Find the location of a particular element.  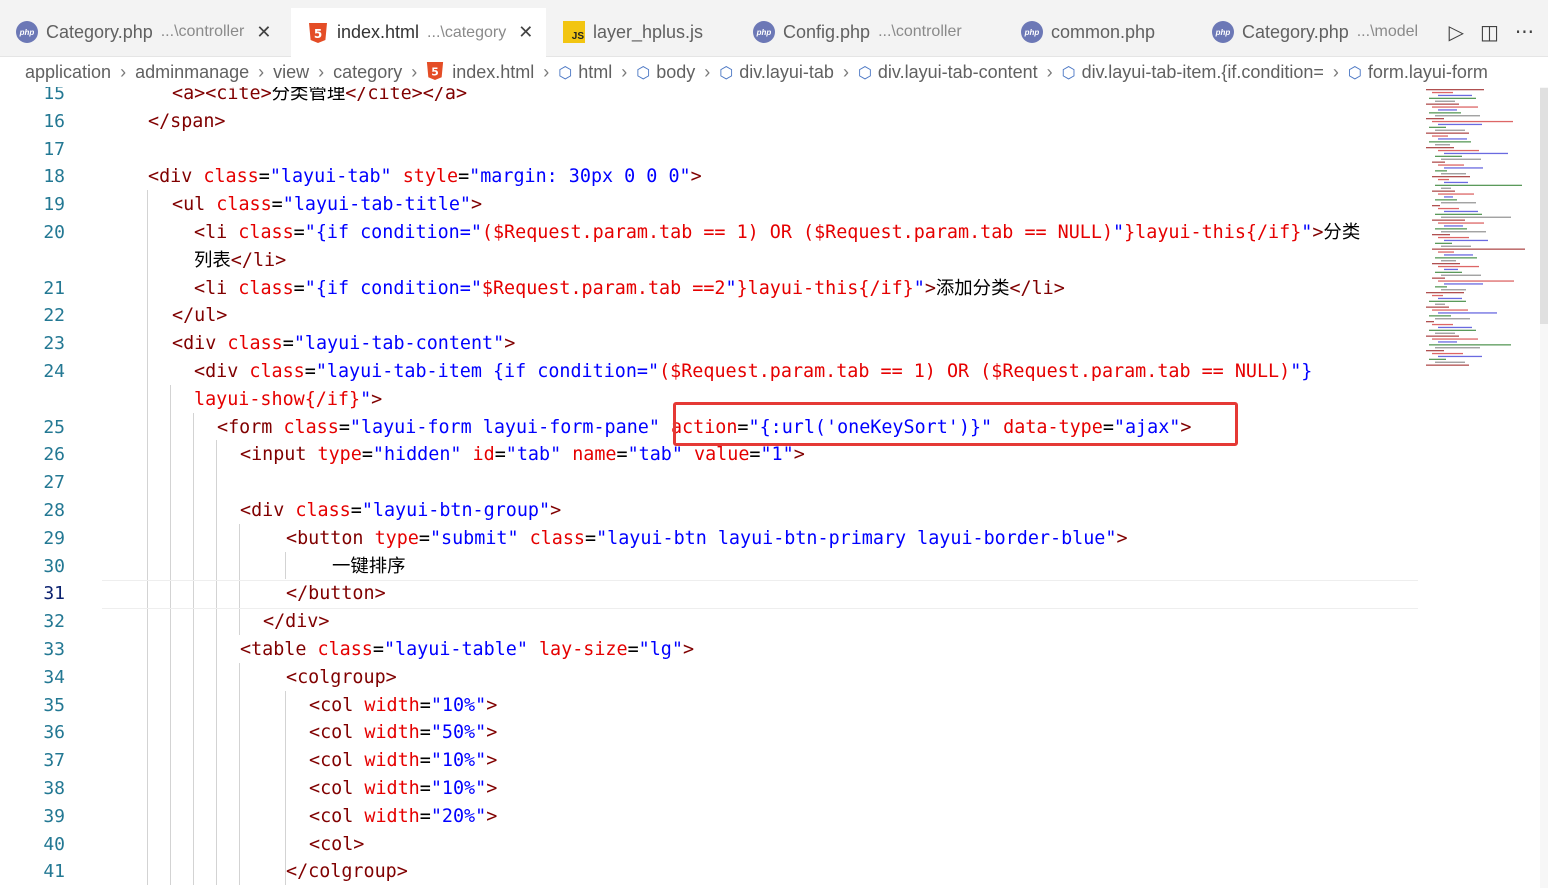

breadcrumb-item: category is located at coordinates (367, 72).